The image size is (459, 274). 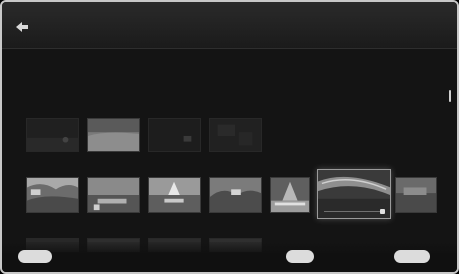 I want to click on video-progress-track, so click(x=354, y=211).